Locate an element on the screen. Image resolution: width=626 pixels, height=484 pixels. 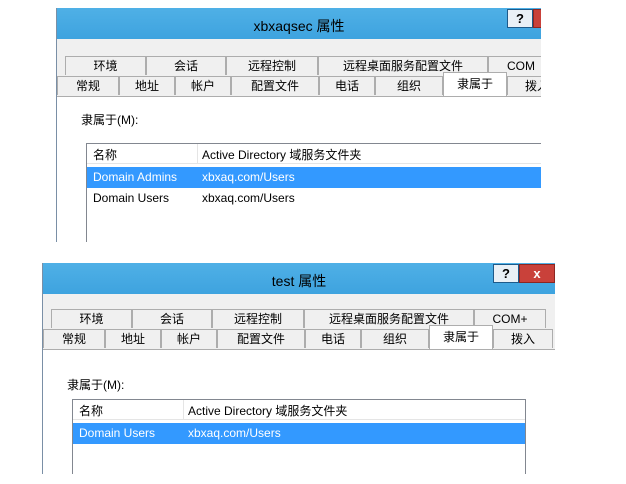
title-bar: test 属性 ? x is located at coordinates (299, 278).